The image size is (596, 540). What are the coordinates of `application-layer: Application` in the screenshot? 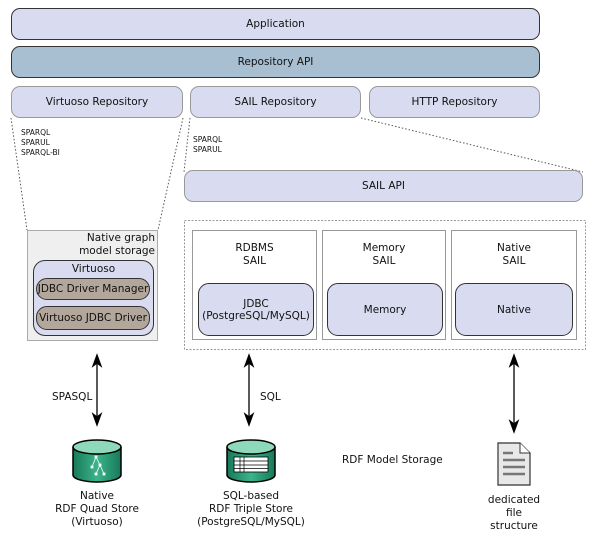 It's located at (275, 24).